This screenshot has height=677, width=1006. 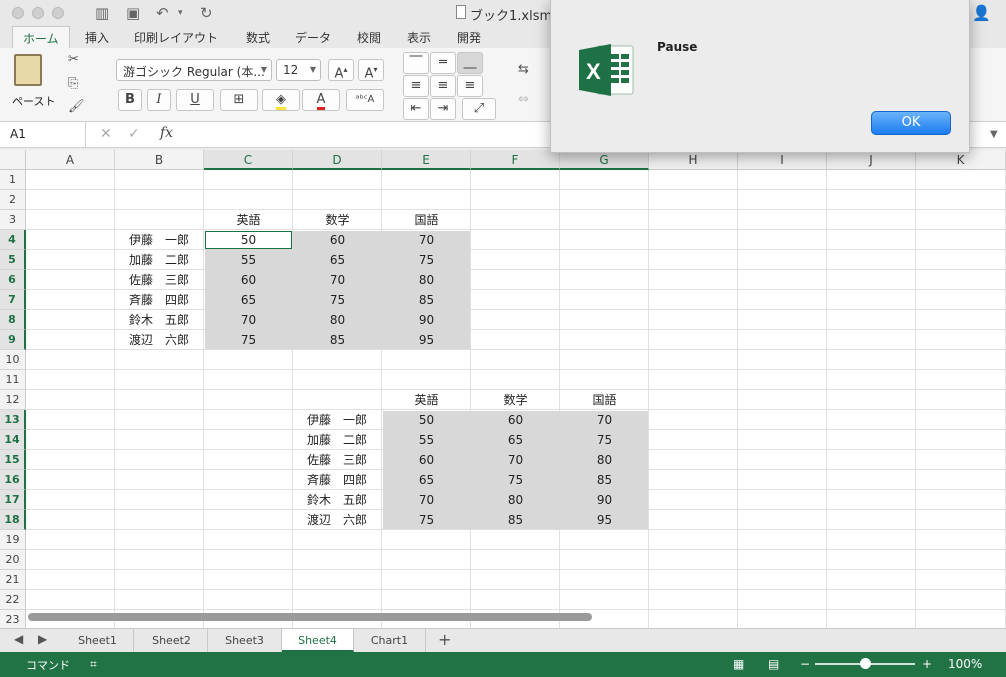 I want to click on table1-name: 伊藤 一郎, so click(x=159, y=240).